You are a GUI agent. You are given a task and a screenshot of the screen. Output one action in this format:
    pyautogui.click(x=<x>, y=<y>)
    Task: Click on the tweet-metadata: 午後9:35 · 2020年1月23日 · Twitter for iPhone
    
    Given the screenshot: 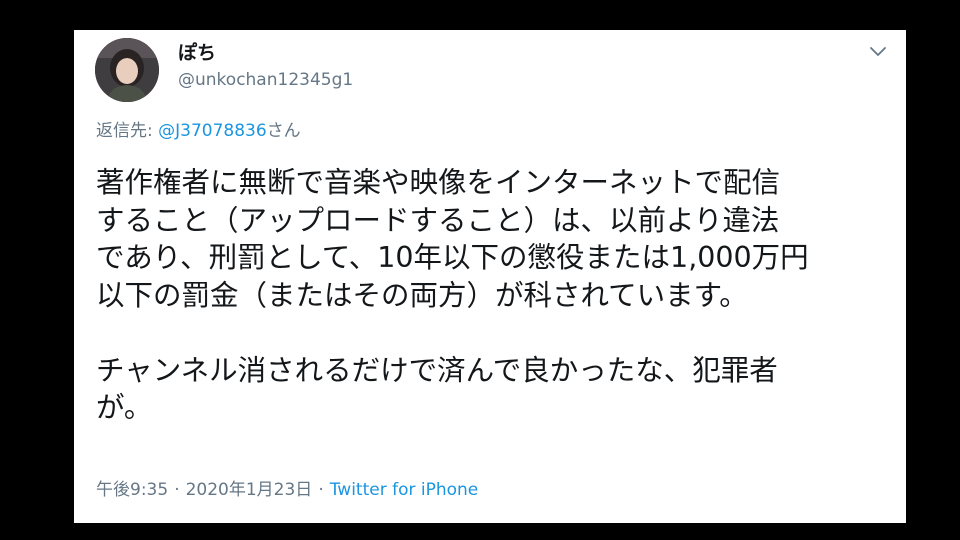 What is the action you would take?
    pyautogui.click(x=287, y=490)
    